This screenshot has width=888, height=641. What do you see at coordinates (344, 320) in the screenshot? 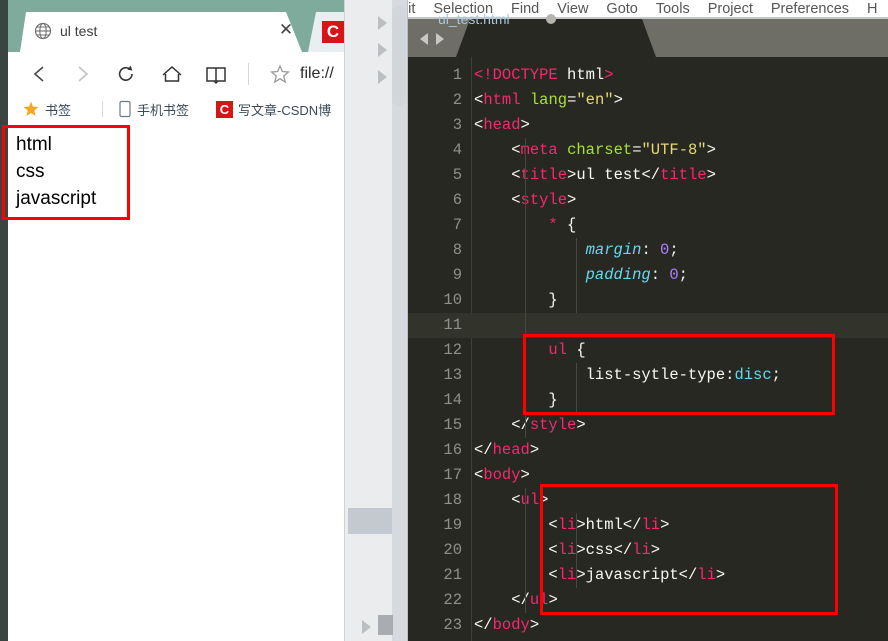
I see `panel-divider` at bounding box center [344, 320].